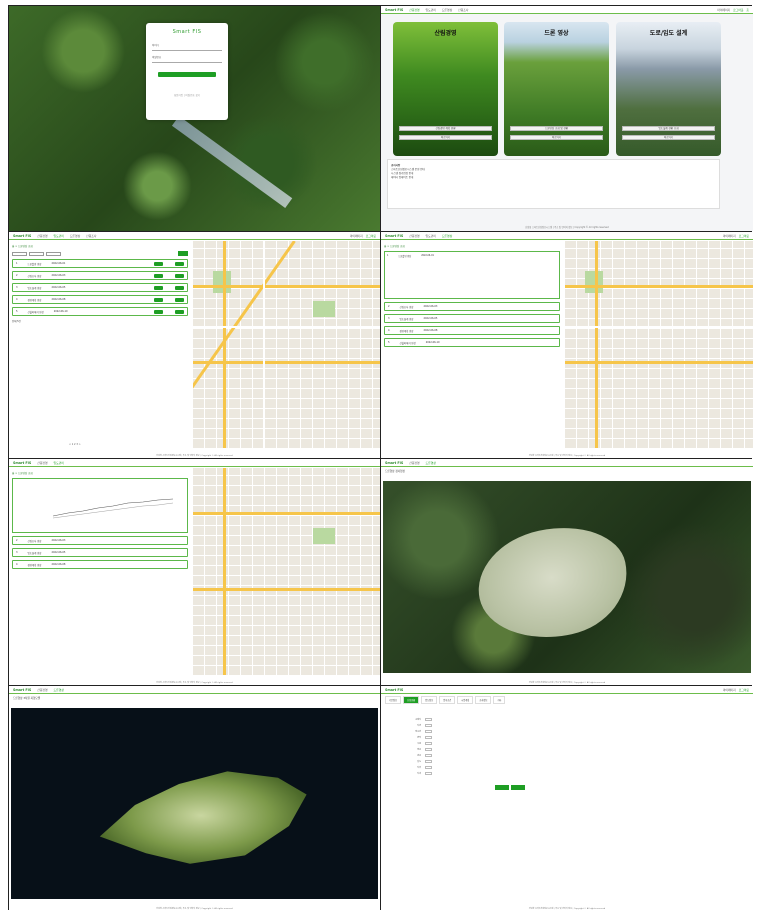  What do you see at coordinates (447, 700) in the screenshot?
I see `tab: 입지조건` at bounding box center [447, 700].